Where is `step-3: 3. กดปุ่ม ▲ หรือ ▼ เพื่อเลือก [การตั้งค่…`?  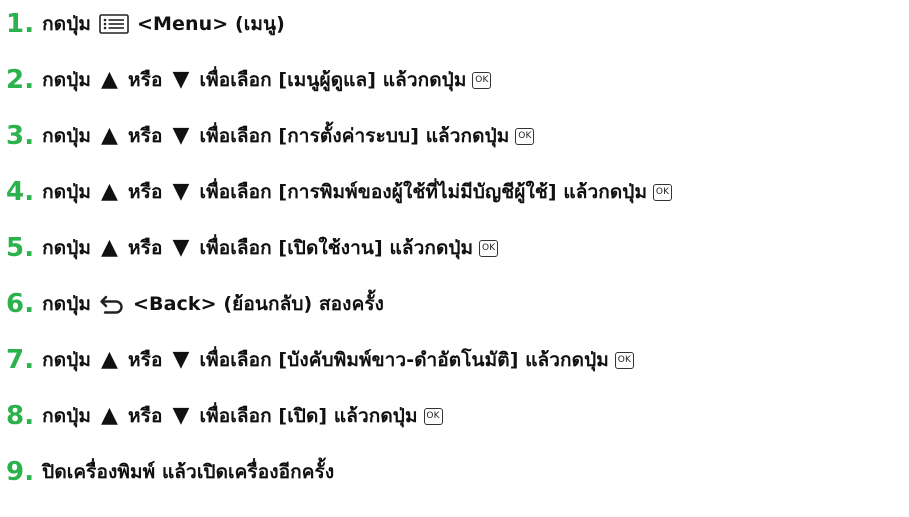
step-3: 3. กดปุ่ม ▲ หรือ ▼ เพื่อเลือก [การตั้งค่… is located at coordinates (270, 136).